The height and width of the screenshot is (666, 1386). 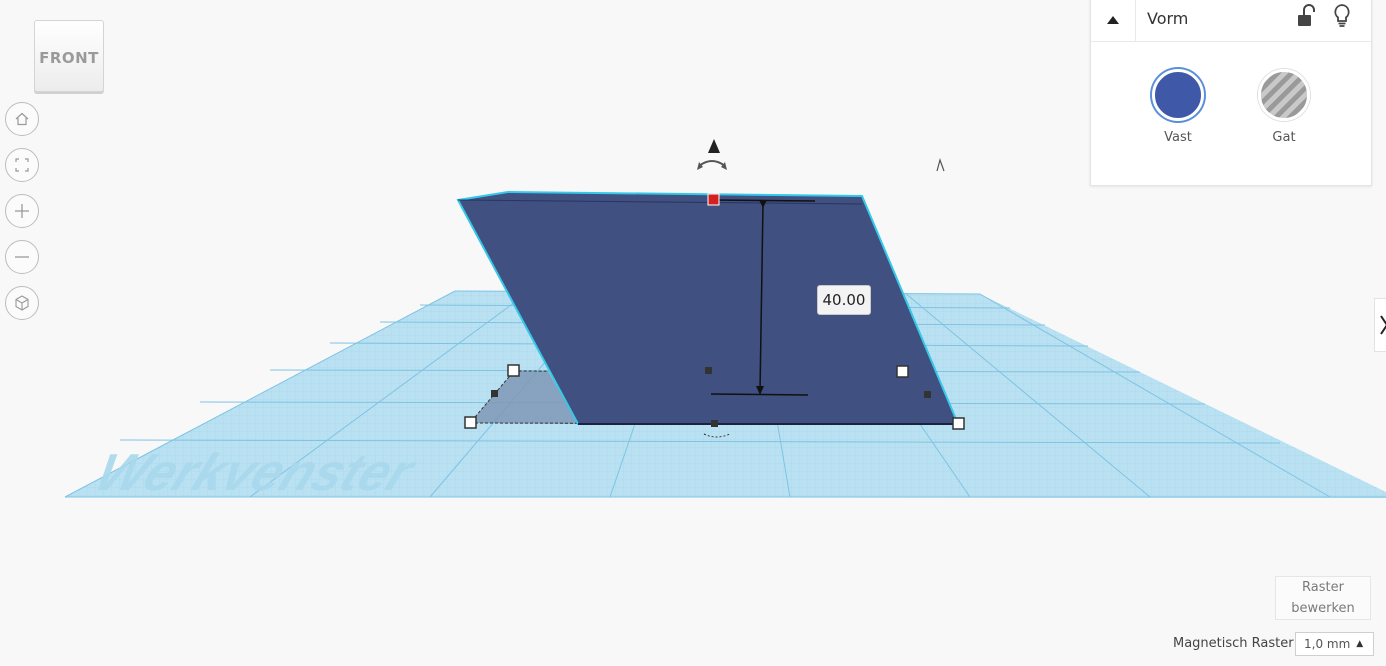 I want to click on snap-grid-value: 1,0 mm, so click(x=1327, y=644).